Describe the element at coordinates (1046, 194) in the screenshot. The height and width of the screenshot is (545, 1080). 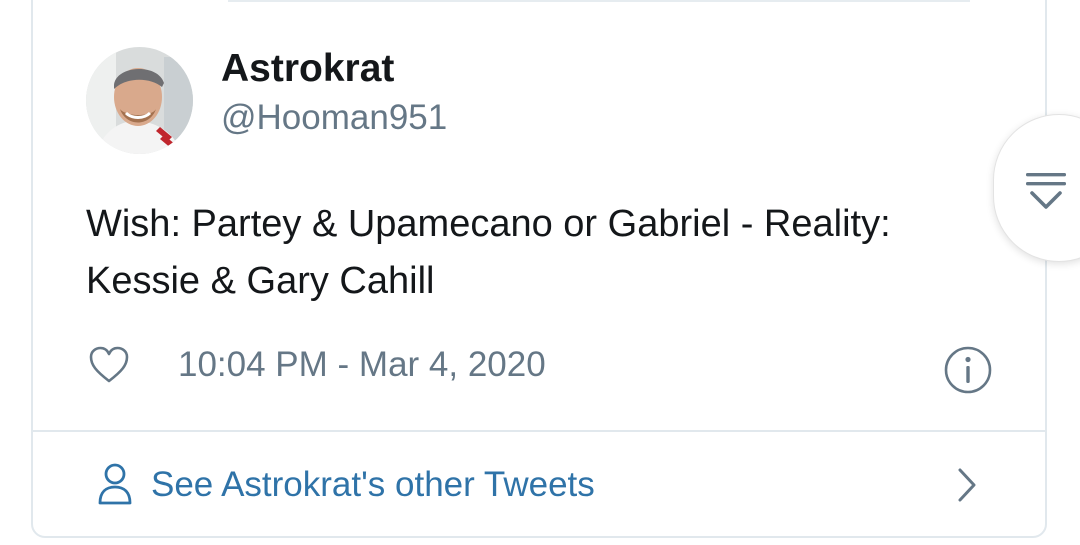
I see `collapse-filter-icon` at that location.